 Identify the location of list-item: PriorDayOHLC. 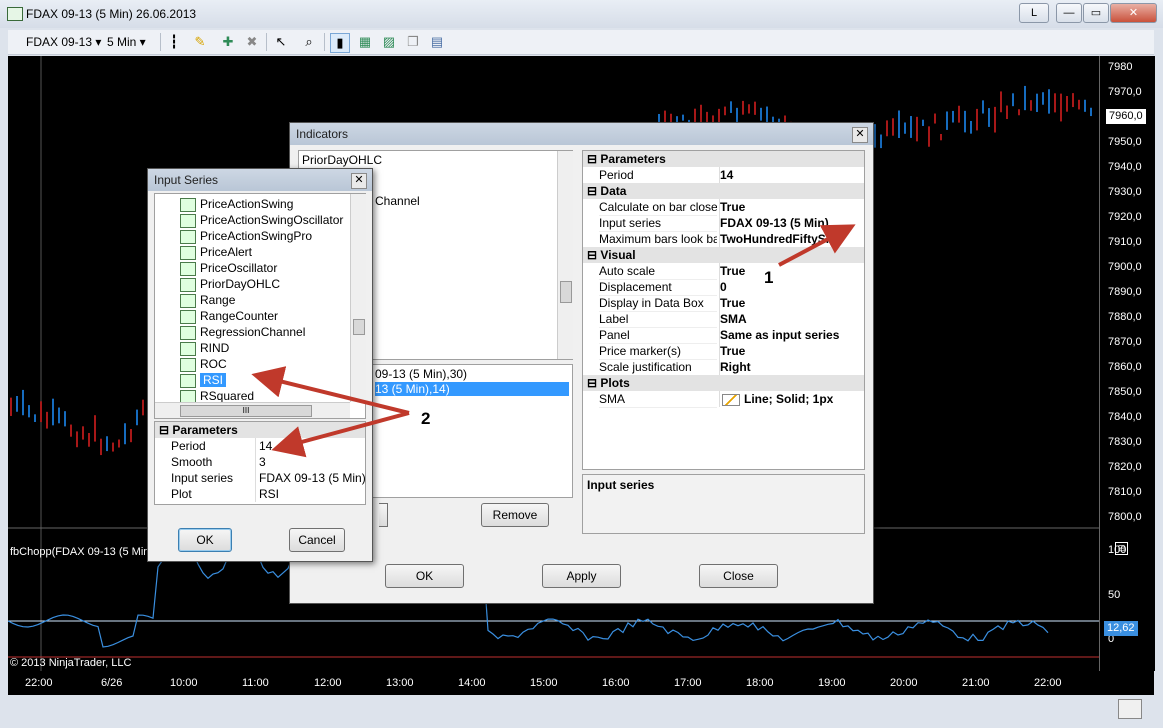
(342, 160).